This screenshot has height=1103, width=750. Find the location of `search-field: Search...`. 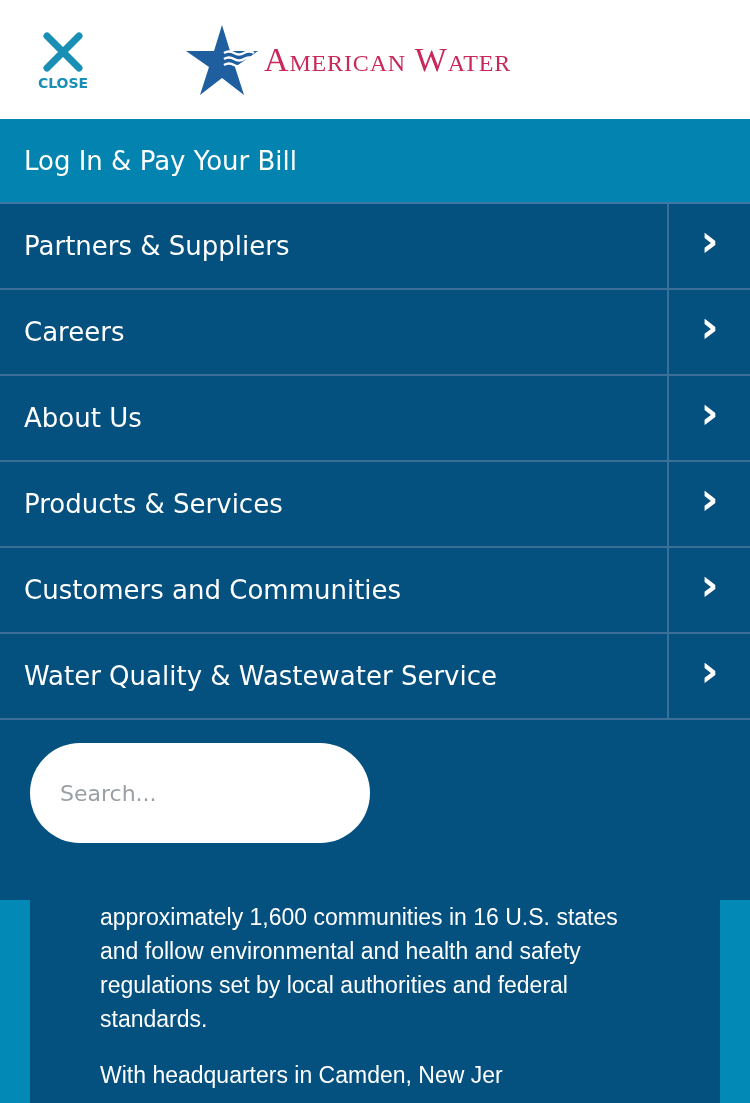

search-field: Search... is located at coordinates (200, 793).